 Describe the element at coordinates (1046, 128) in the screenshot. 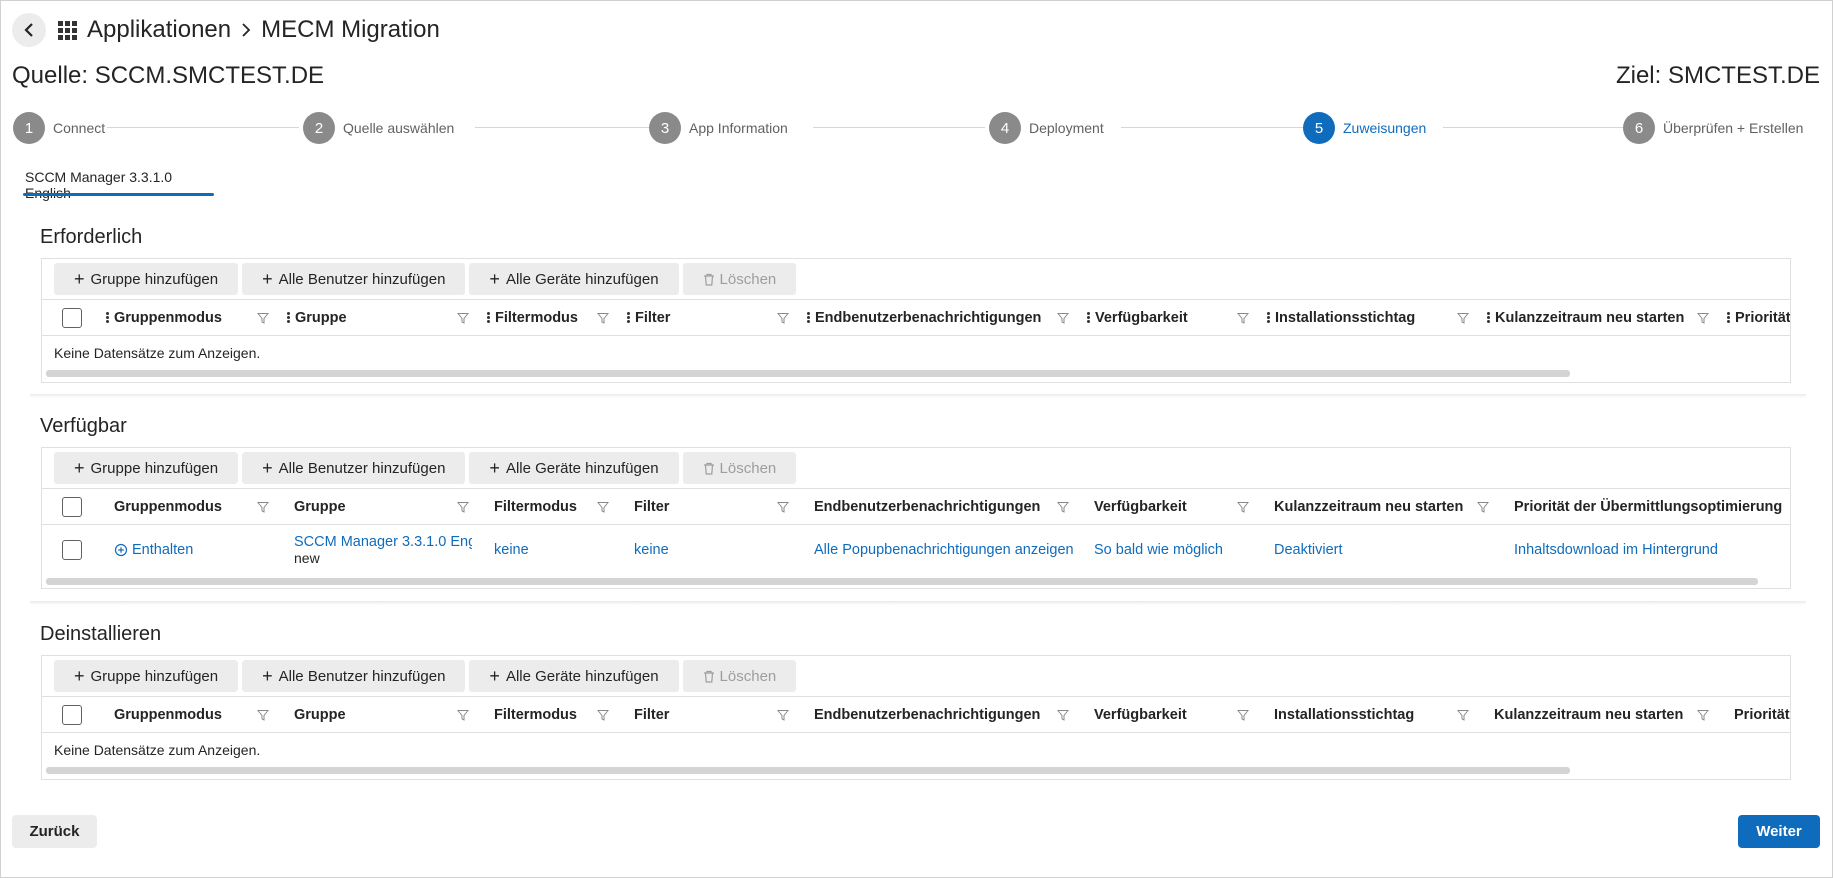

I see `step-deployment: 4 Deployment` at that location.